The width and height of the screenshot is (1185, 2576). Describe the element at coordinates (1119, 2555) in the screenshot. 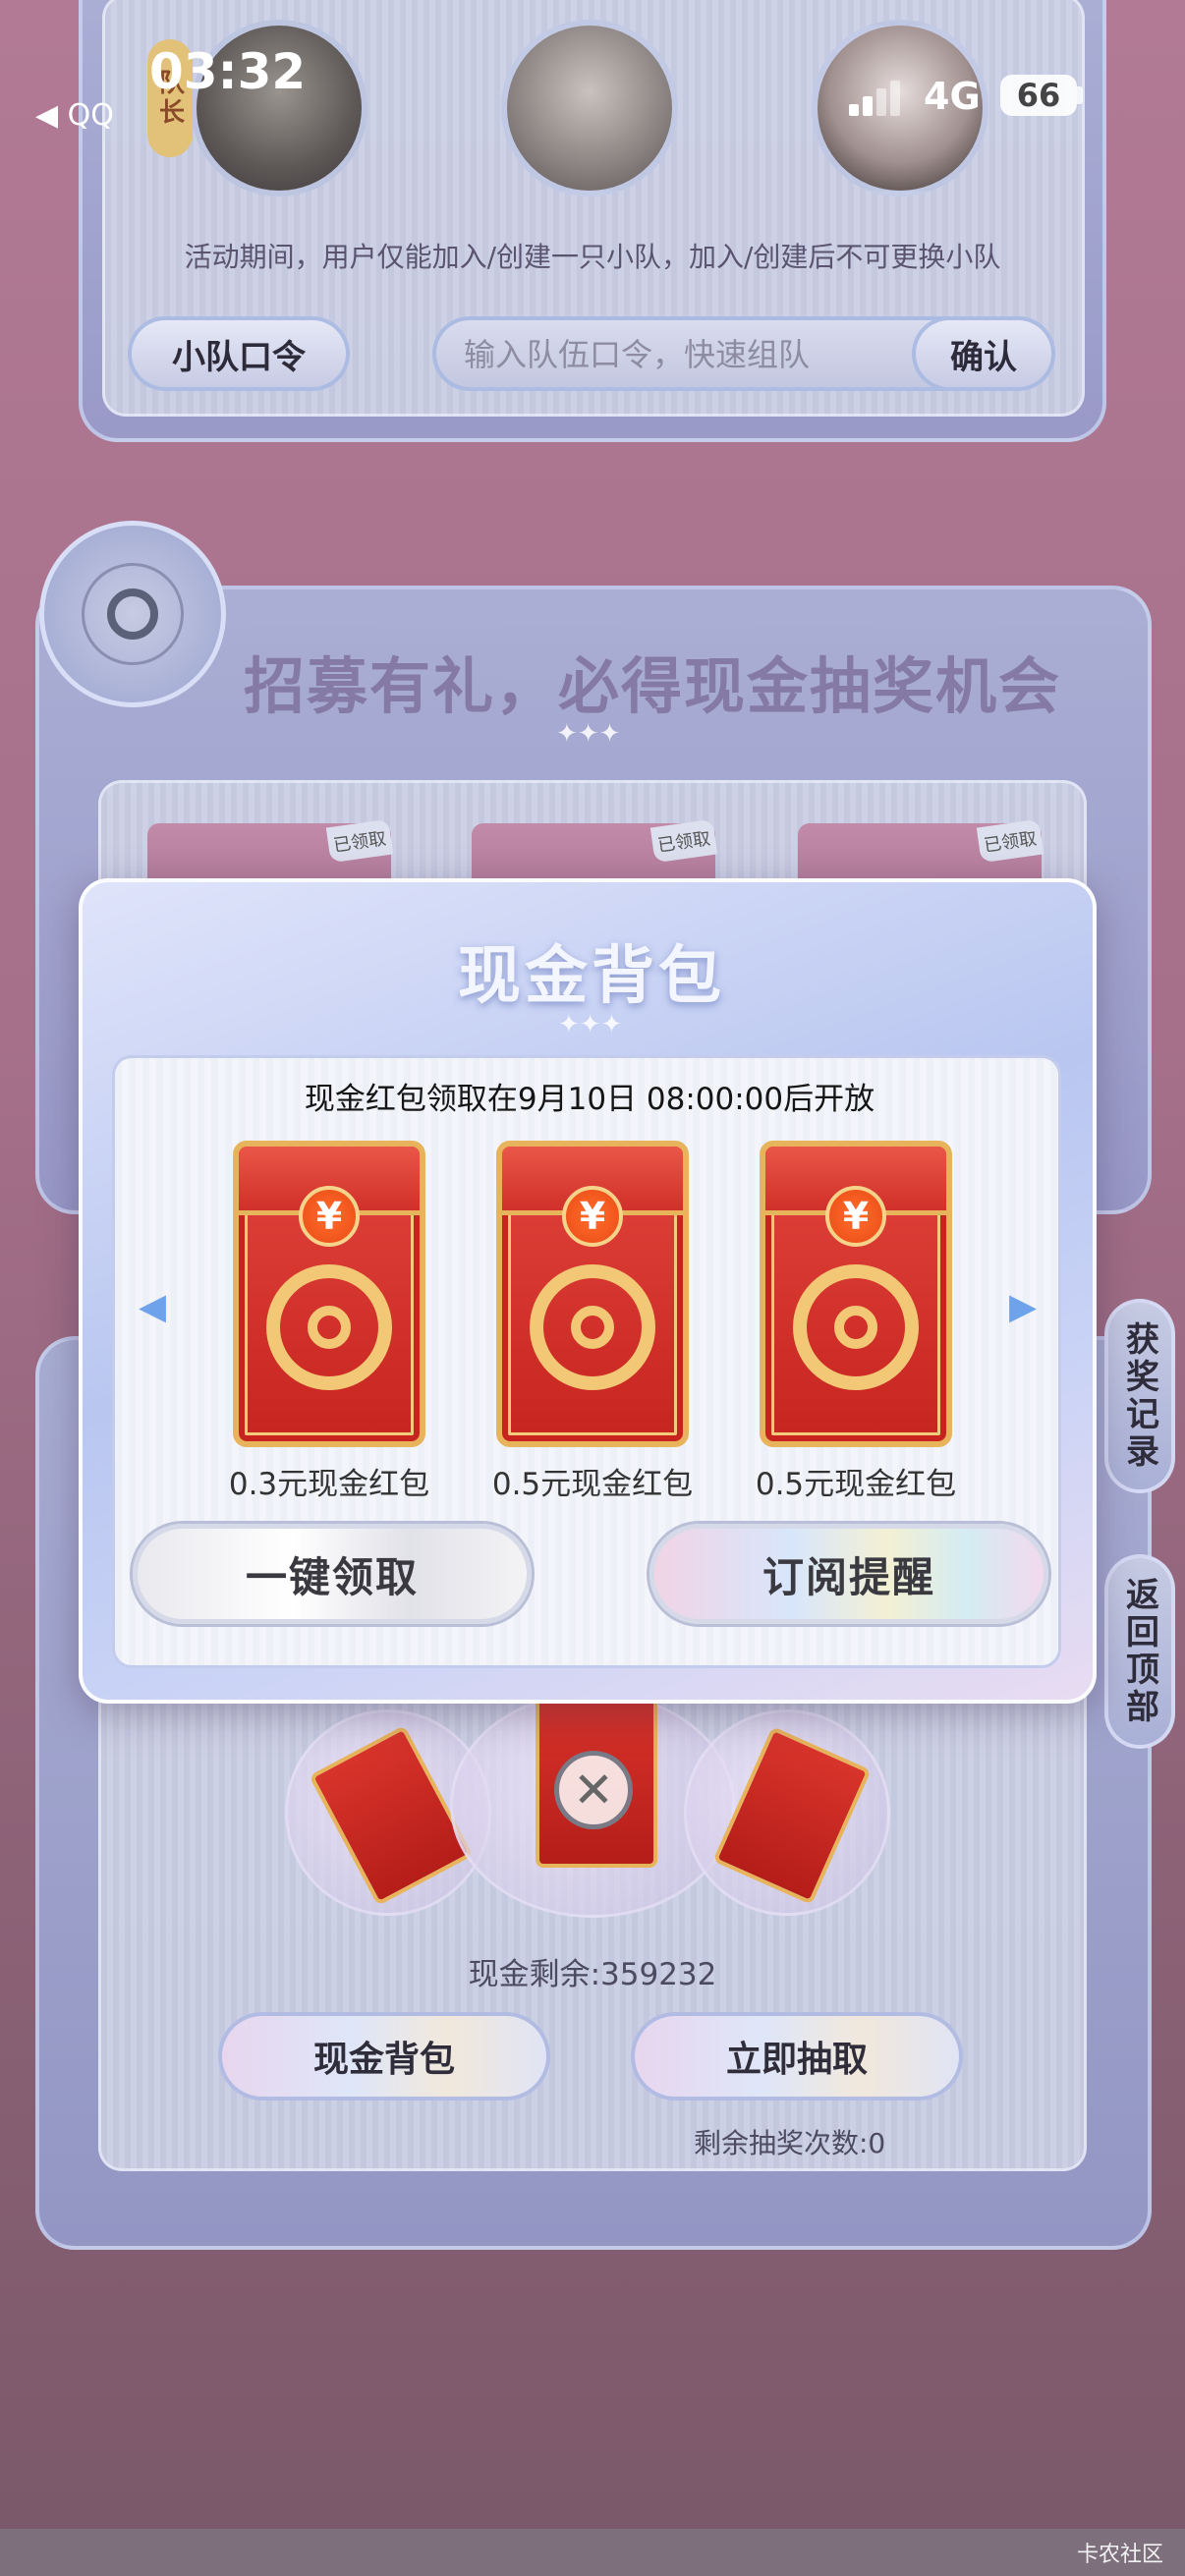

I see `watermark: 卡农社区` at that location.